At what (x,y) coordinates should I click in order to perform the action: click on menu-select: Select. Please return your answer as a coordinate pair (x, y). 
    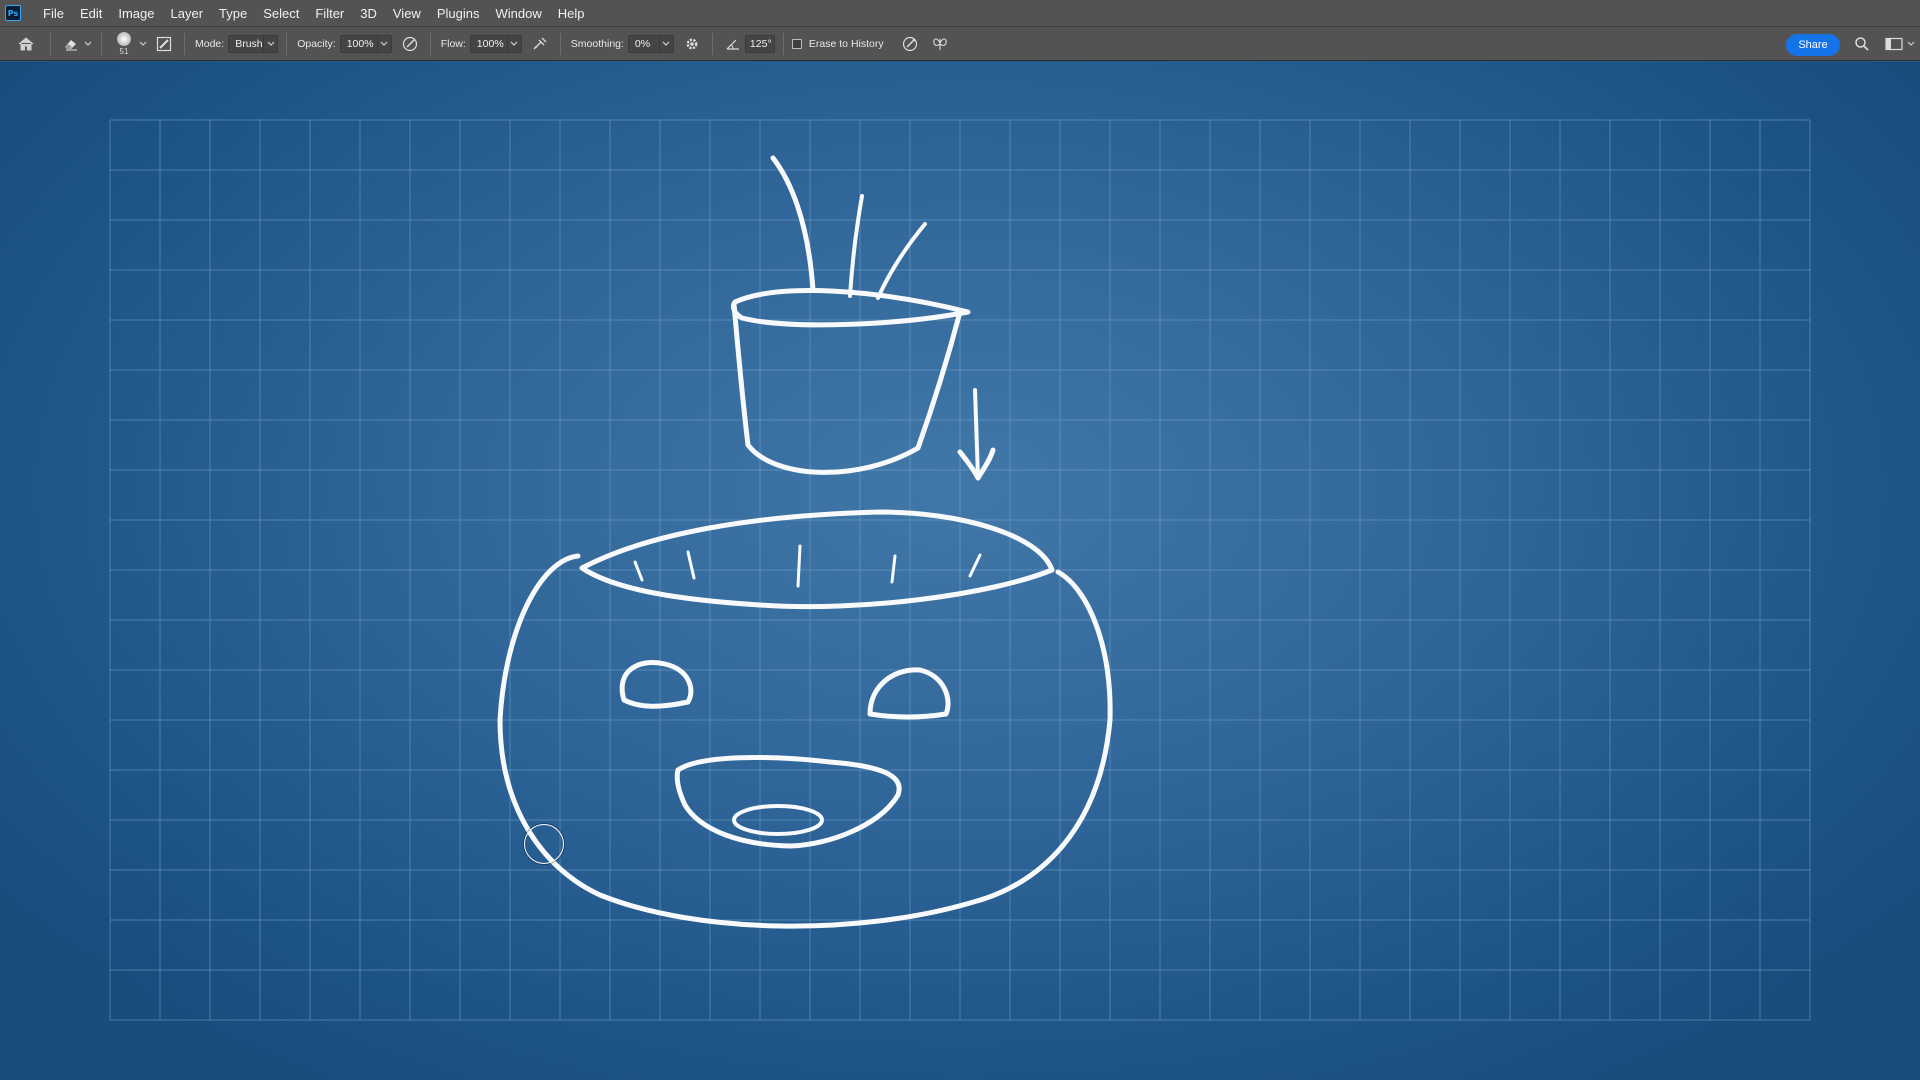
    Looking at the image, I should click on (281, 13).